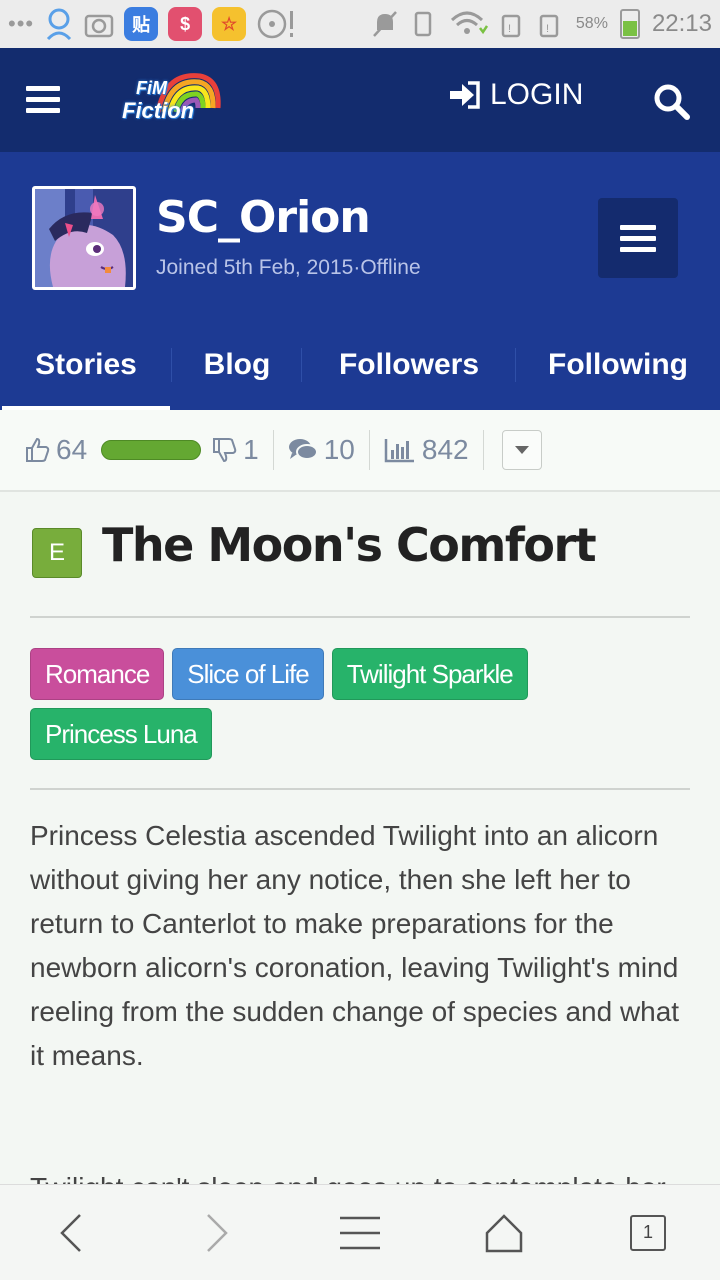 Image resolution: width=720 pixels, height=1280 pixels. What do you see at coordinates (57, 553) in the screenshot?
I see `content-rating-badge: E` at bounding box center [57, 553].